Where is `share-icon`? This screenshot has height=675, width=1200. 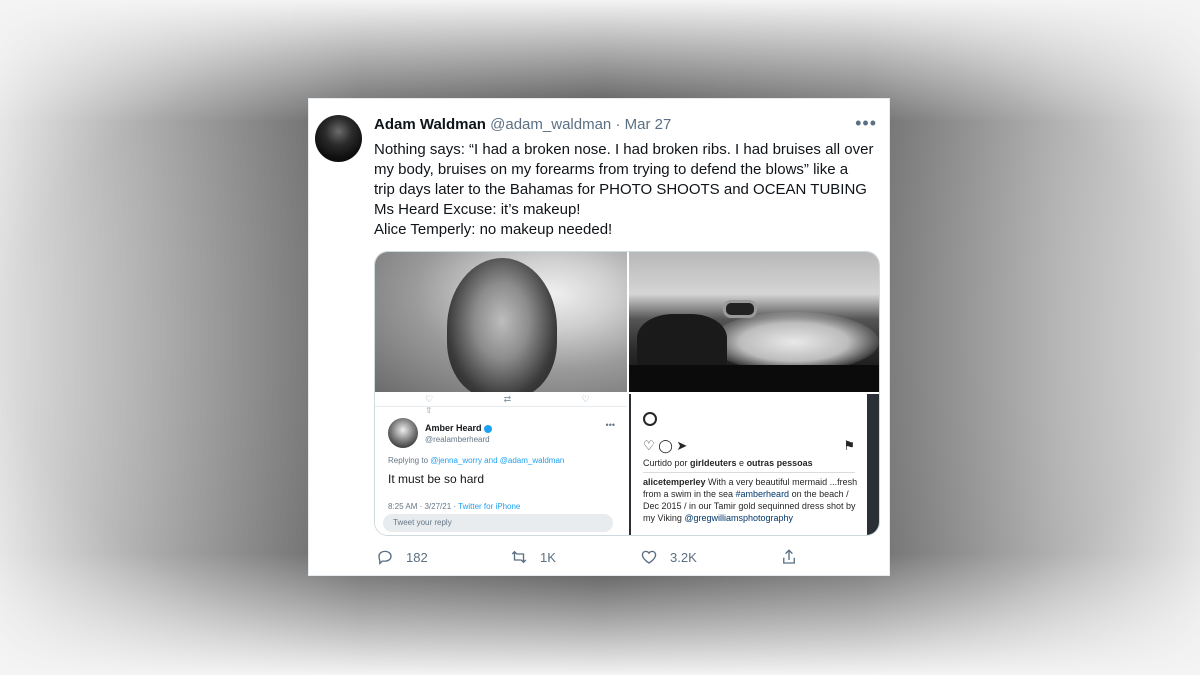
share-icon is located at coordinates (789, 557).